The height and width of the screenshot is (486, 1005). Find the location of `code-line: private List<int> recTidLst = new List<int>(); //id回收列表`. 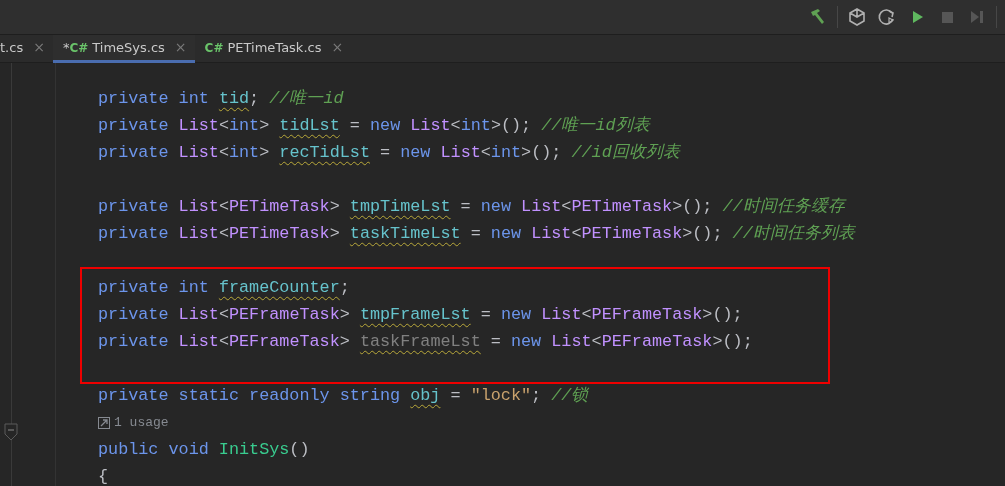

code-line: private List<int> recTidLst = new List<int>(); //id回收列表 is located at coordinates (390, 153).